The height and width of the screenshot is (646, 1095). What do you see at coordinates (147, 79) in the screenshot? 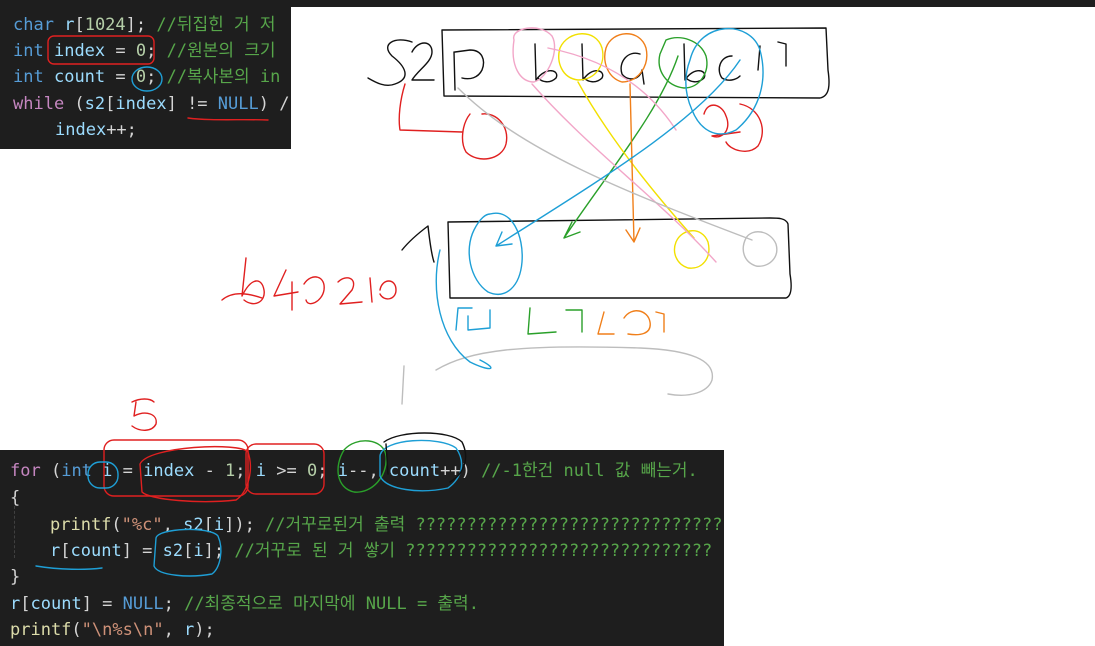
I see `blue-circle-count-zero` at bounding box center [147, 79].